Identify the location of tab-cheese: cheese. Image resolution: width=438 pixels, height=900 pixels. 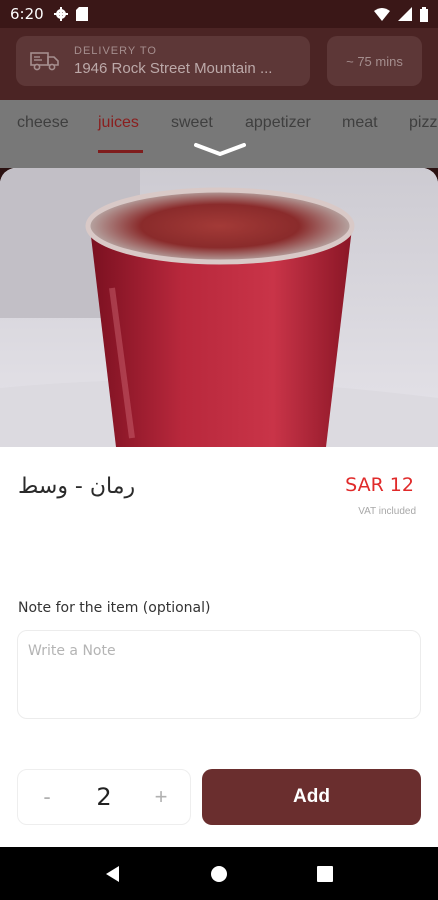
(43, 123).